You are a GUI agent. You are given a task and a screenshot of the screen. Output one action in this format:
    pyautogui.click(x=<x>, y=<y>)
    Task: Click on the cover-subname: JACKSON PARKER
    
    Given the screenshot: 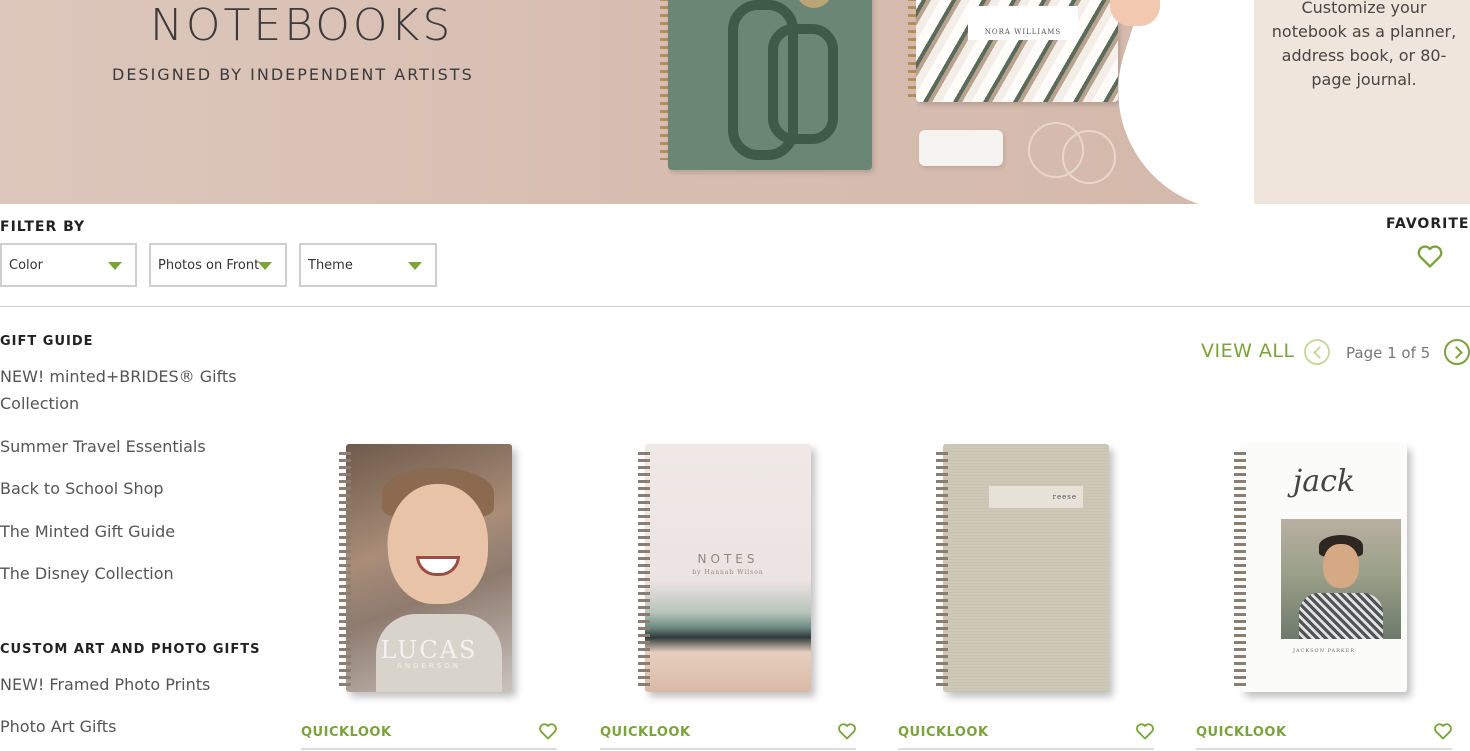 What is the action you would take?
    pyautogui.click(x=1324, y=651)
    